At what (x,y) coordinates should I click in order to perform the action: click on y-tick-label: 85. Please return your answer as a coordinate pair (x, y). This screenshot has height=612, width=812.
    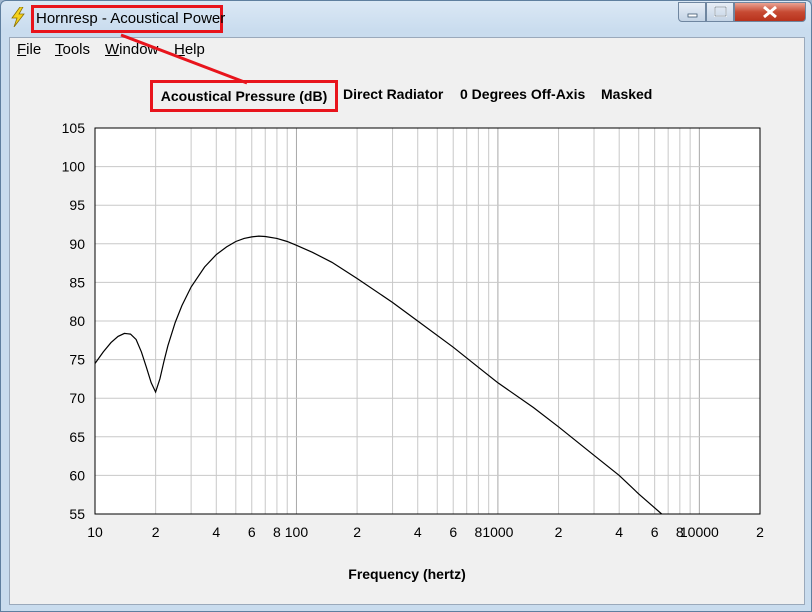
    Looking at the image, I should click on (77, 282).